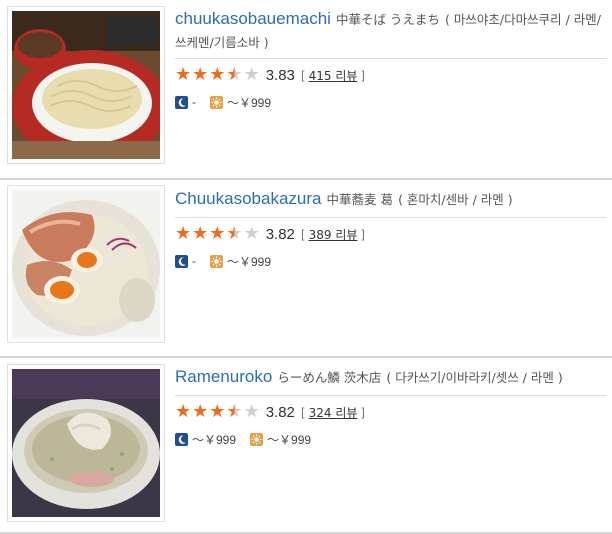  Describe the element at coordinates (387, 19) in the screenshot. I see `restaurant-name-jp: 中華そば うえまち` at that location.